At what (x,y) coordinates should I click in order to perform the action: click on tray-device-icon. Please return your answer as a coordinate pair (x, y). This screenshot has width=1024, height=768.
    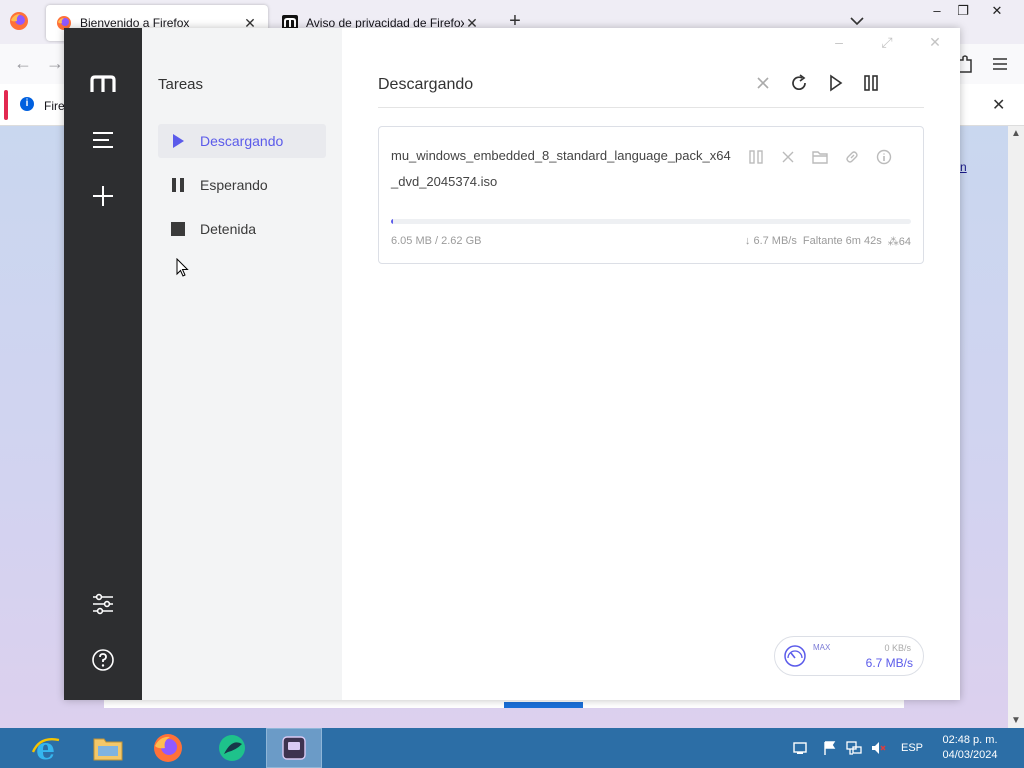
    Looking at the image, I should click on (800, 748).